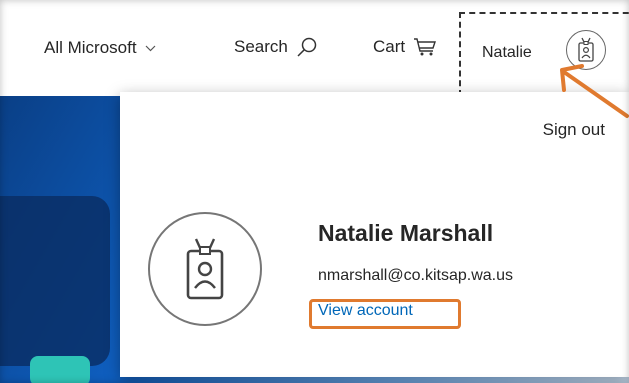 Image resolution: width=629 pixels, height=383 pixels. What do you see at coordinates (385, 314) in the screenshot?
I see `view-account-highlight` at bounding box center [385, 314].